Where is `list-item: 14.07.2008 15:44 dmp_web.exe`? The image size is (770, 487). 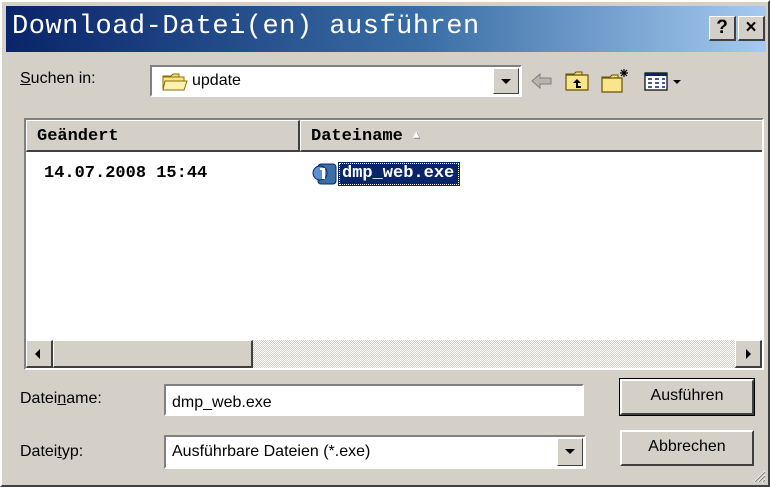
list-item: 14.07.2008 15:44 dmp_web.exe is located at coordinates (394, 174).